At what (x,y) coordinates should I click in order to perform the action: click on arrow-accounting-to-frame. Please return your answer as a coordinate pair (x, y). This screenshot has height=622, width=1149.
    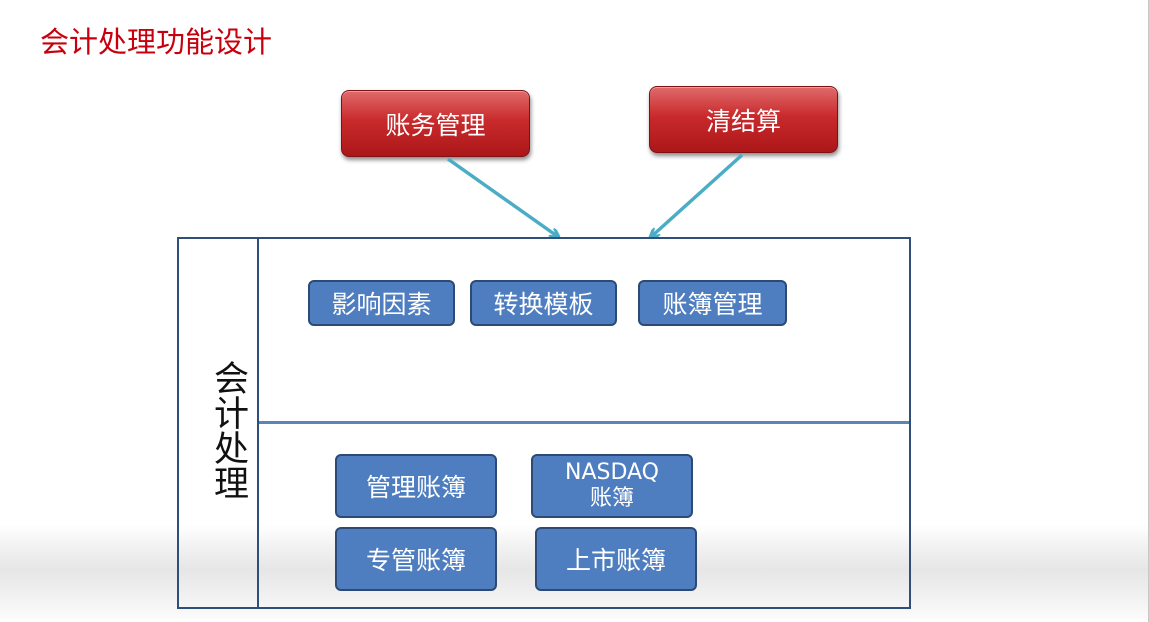
    Looking at the image, I should click on (501, 196).